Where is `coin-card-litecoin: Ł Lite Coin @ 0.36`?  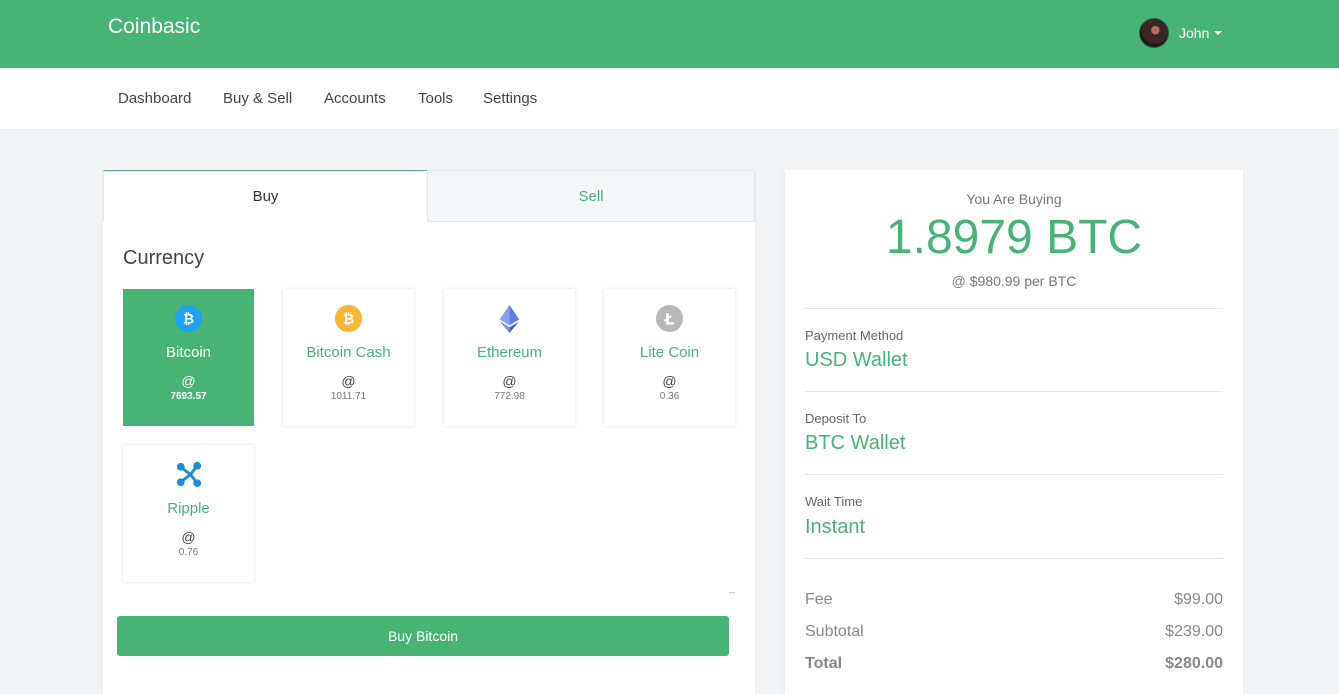
coin-card-litecoin: Ł Lite Coin @ 0.36 is located at coordinates (669, 357).